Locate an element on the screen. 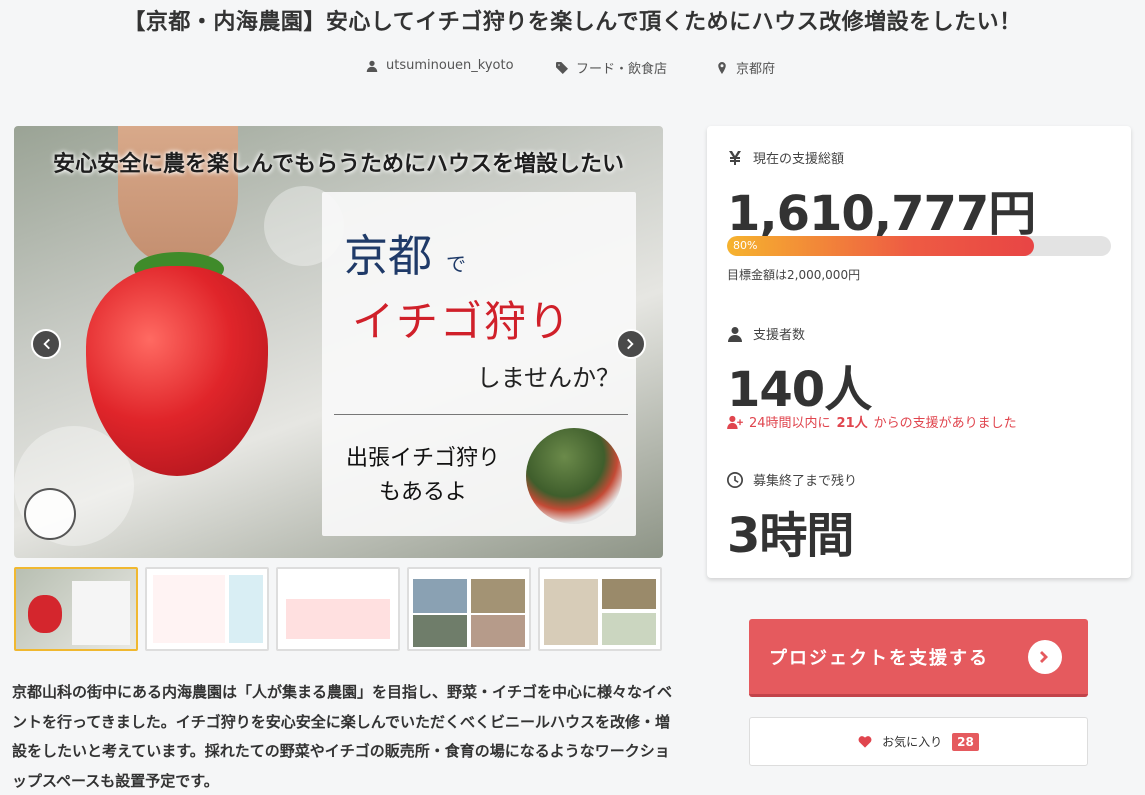 The width and height of the screenshot is (1145, 795). user-plus-icon is located at coordinates (735, 422).